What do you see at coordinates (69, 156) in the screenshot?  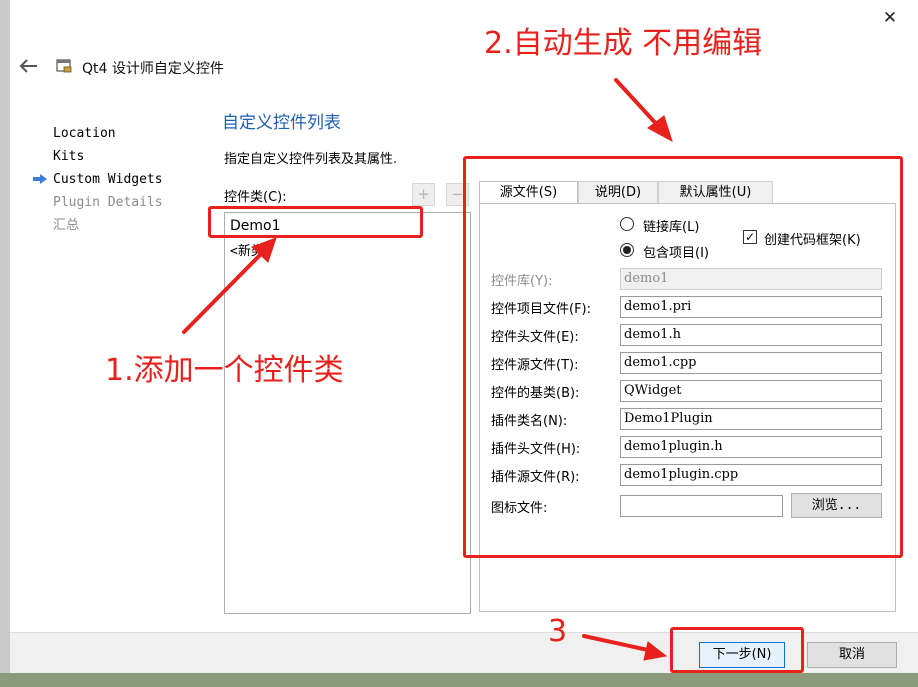 I see `step-label: Kits` at bounding box center [69, 156].